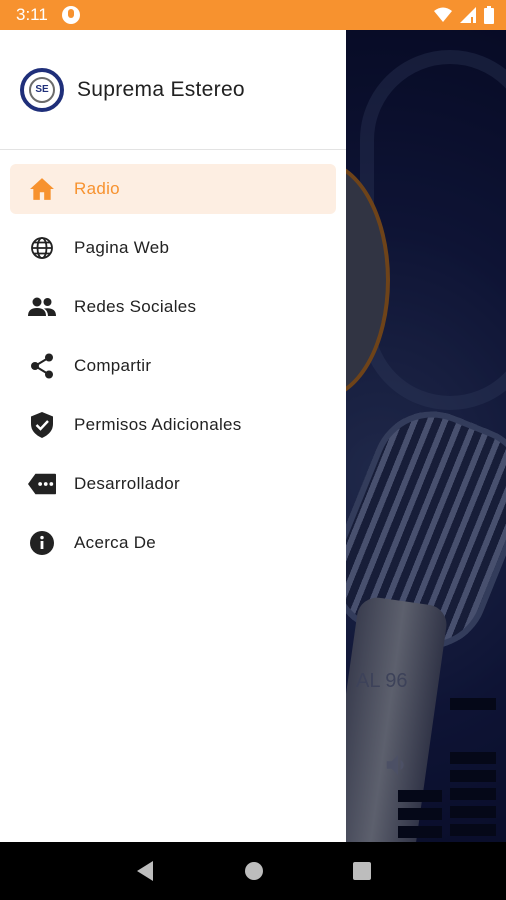  I want to click on menu-item-label: Redes Sociales, so click(135, 306).